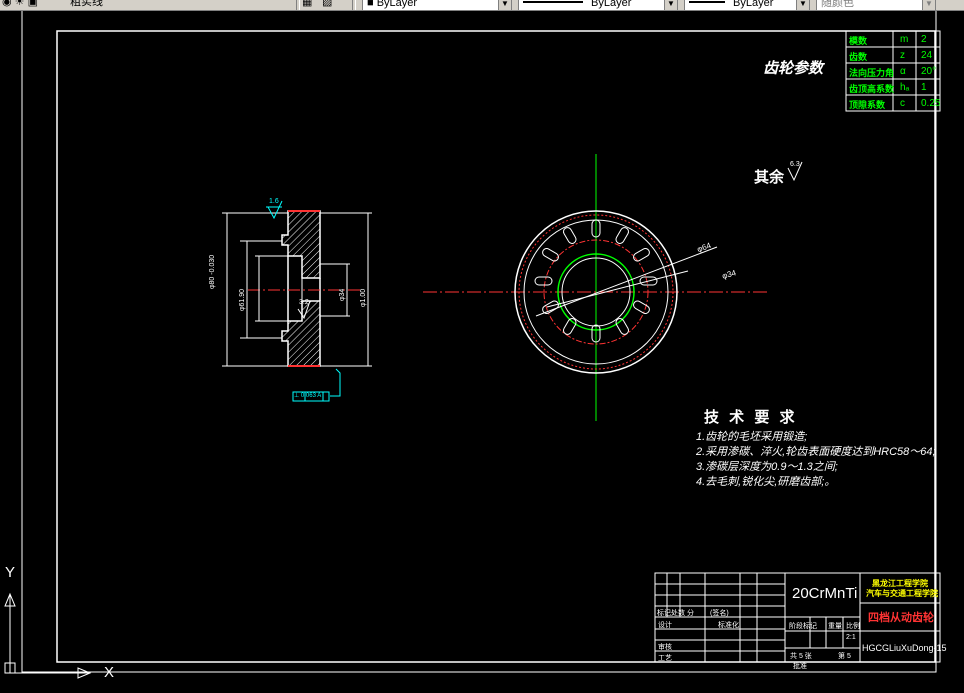 This screenshot has height=693, width=964. What do you see at coordinates (876, 5) in the screenshot?
I see `plotstyle-control: 随颜色 ▼` at bounding box center [876, 5].